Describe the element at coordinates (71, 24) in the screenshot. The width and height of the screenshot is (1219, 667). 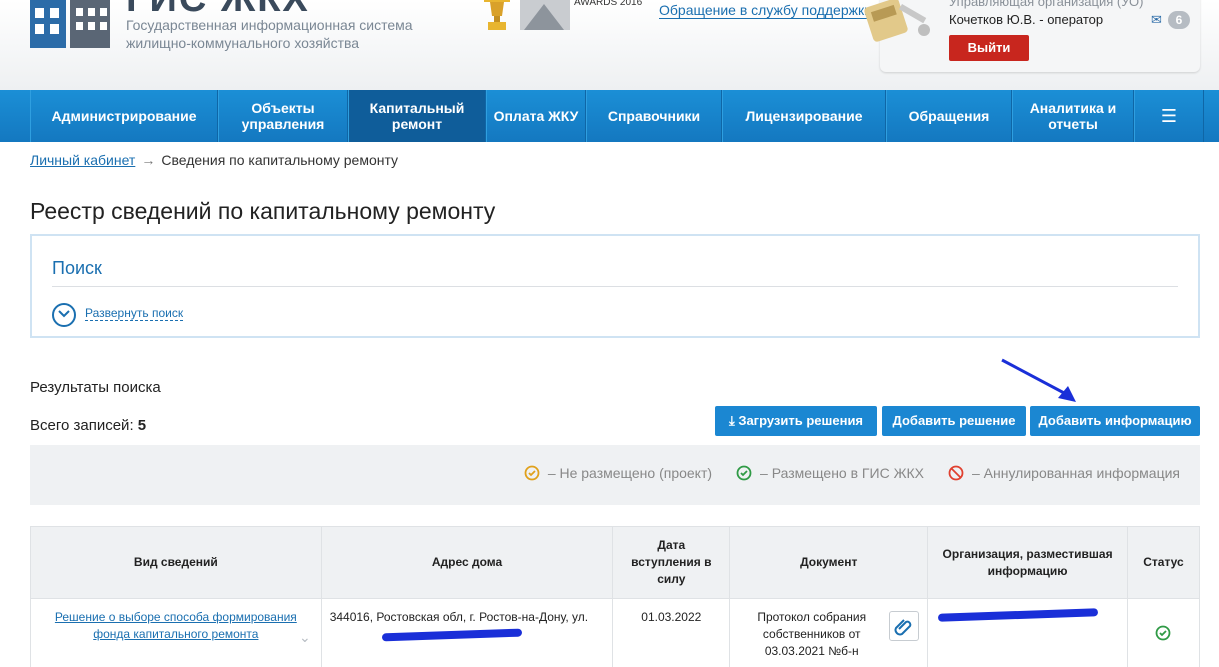
I see `gis-logo-icon` at that location.